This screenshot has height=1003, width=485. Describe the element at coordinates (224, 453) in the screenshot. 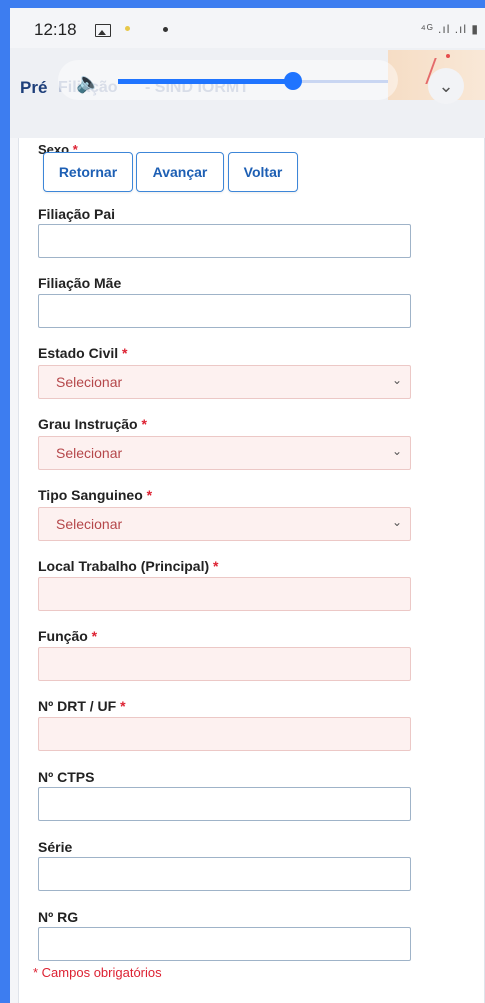

I see `education-select: Selecionar ⌄` at that location.